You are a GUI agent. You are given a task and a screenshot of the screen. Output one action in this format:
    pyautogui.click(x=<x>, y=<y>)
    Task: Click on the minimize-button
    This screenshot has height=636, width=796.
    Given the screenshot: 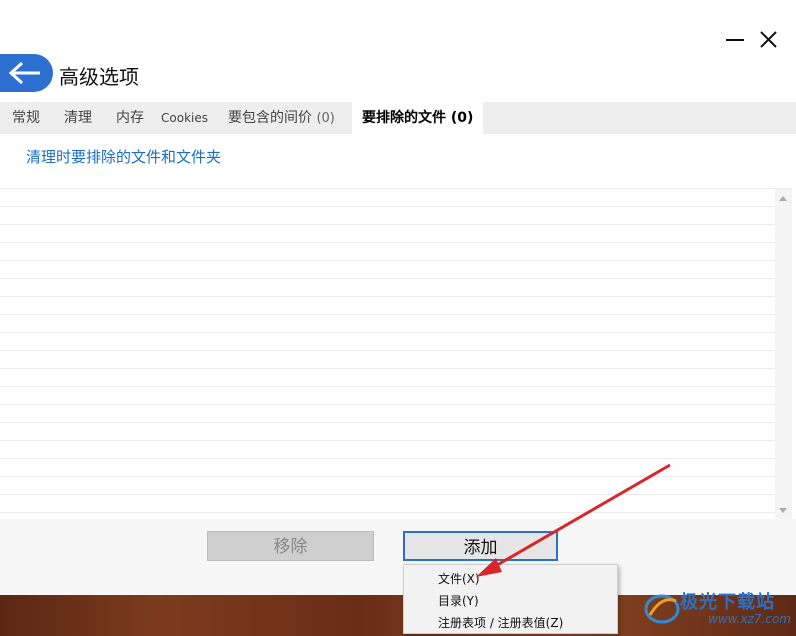 What is the action you would take?
    pyautogui.click(x=736, y=40)
    